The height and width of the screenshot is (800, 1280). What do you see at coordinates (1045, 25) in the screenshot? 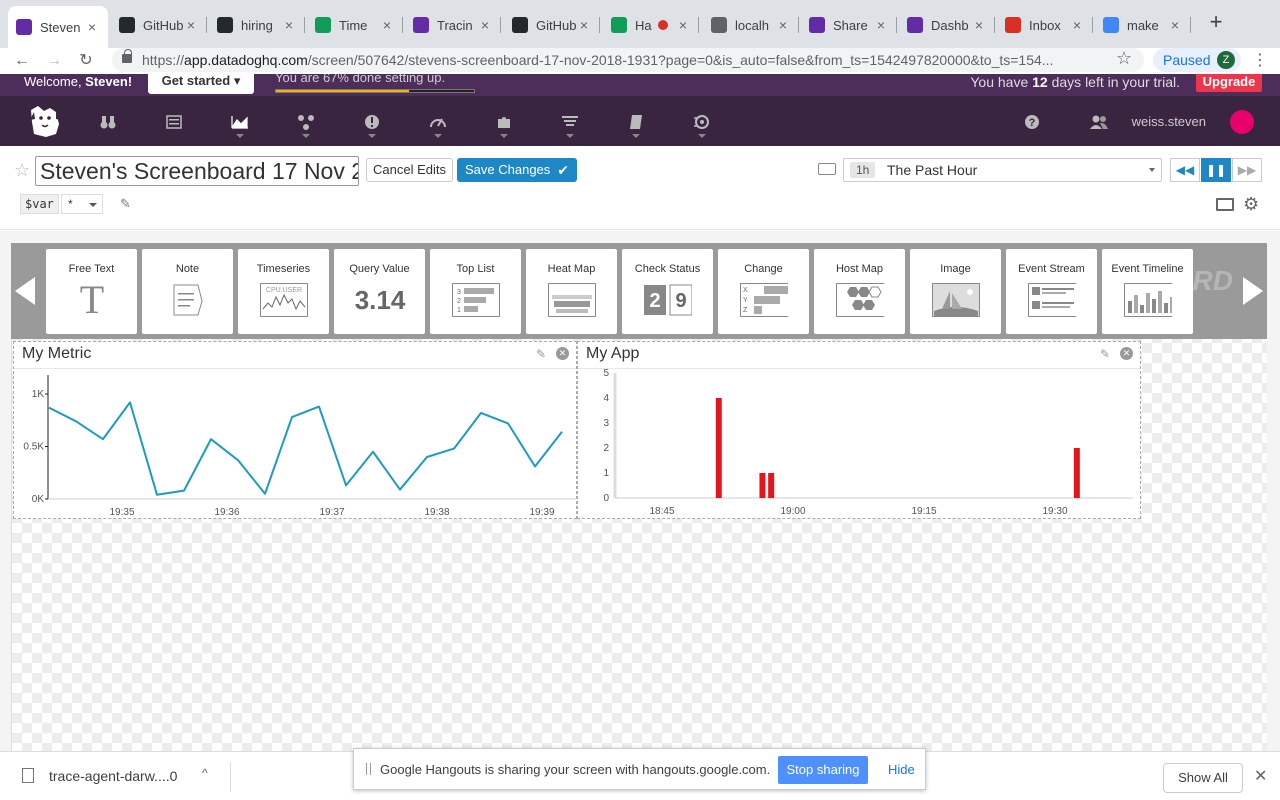
I see `browser-tab: Inbox ×` at bounding box center [1045, 25].